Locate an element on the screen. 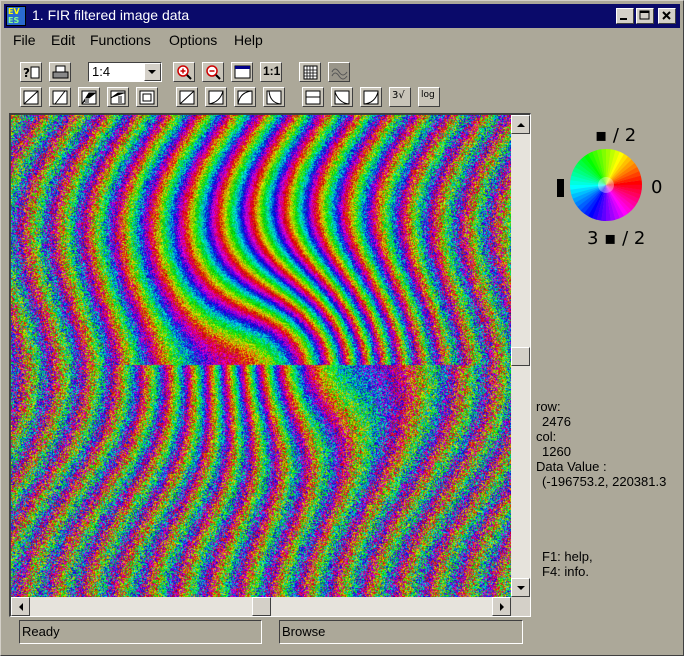  window-title: 1. FIR filtered image data is located at coordinates (111, 15).